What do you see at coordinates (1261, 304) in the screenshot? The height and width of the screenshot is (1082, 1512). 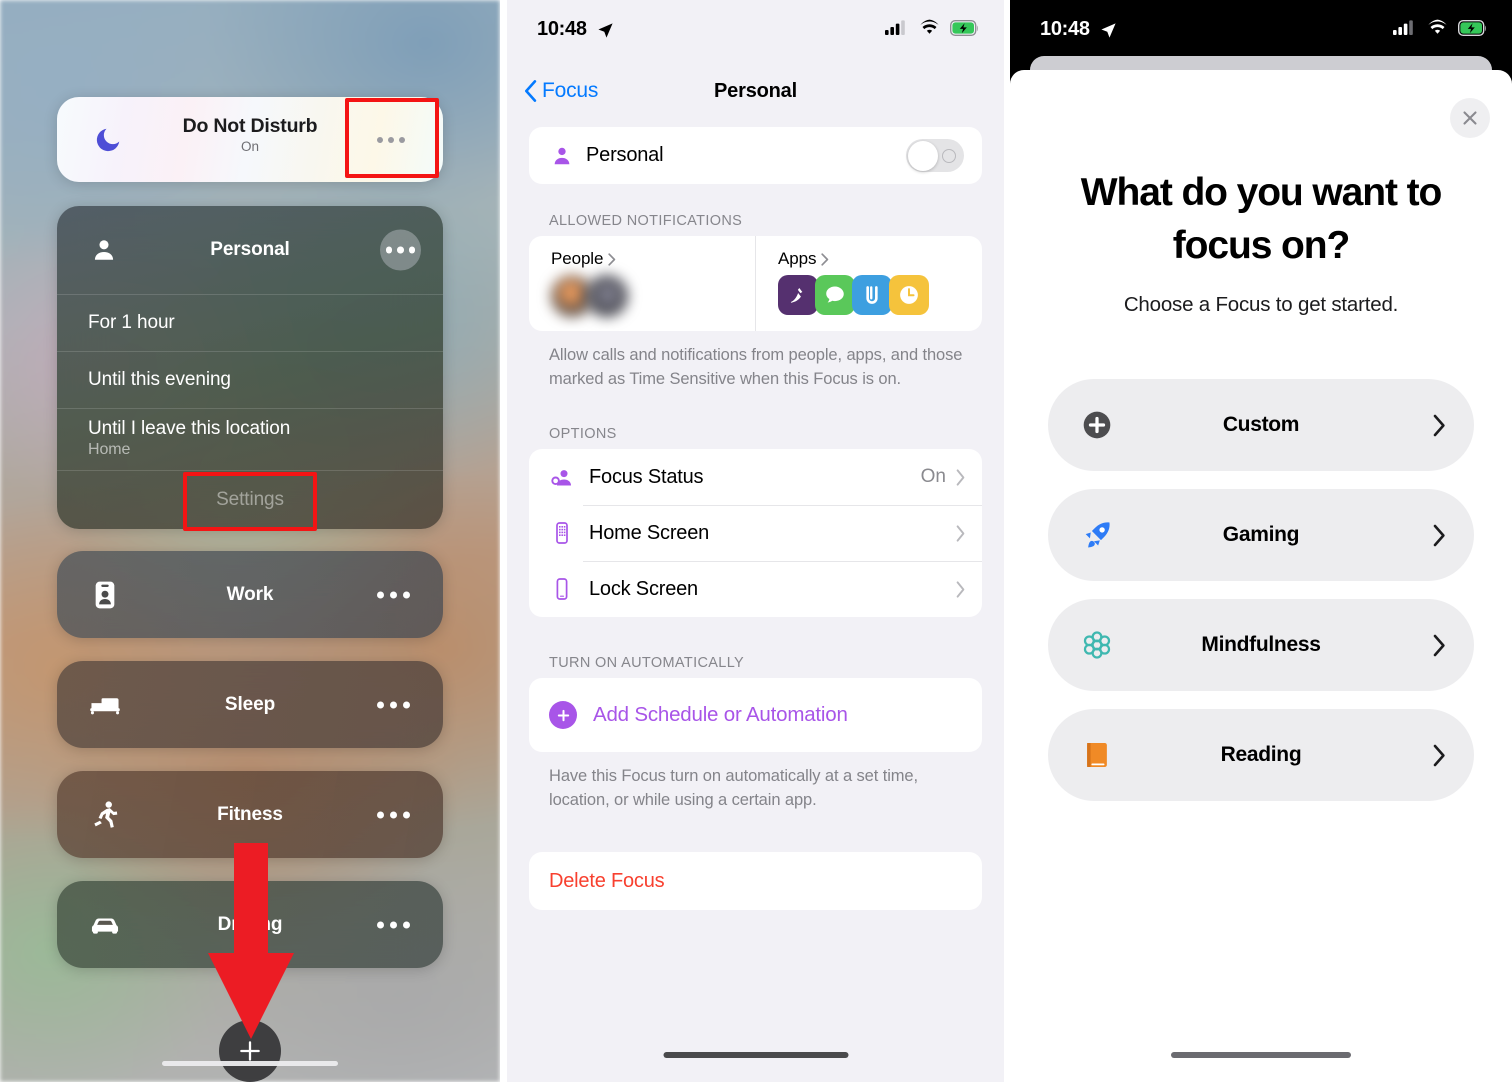 I see `sheet-subtitle: Choose a Focus to get started.` at bounding box center [1261, 304].